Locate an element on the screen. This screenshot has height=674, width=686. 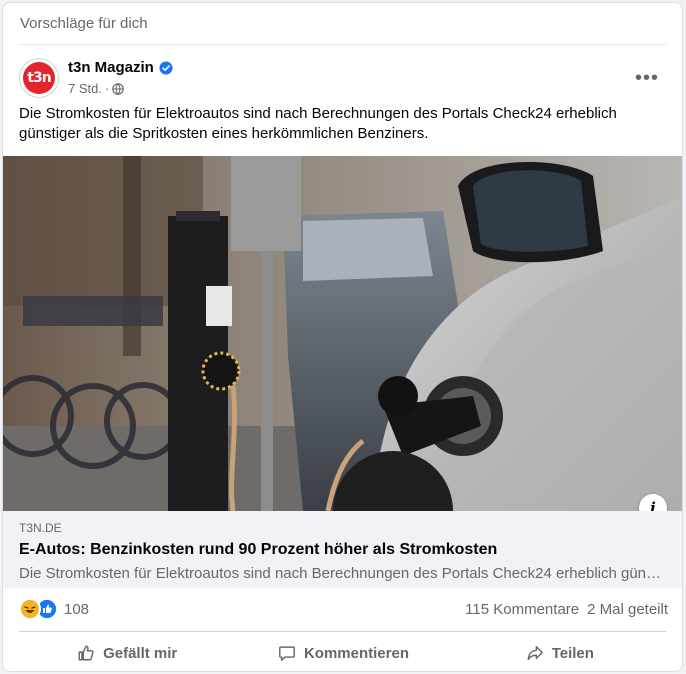
page-name-link: t3n Magazin is located at coordinates (111, 67).